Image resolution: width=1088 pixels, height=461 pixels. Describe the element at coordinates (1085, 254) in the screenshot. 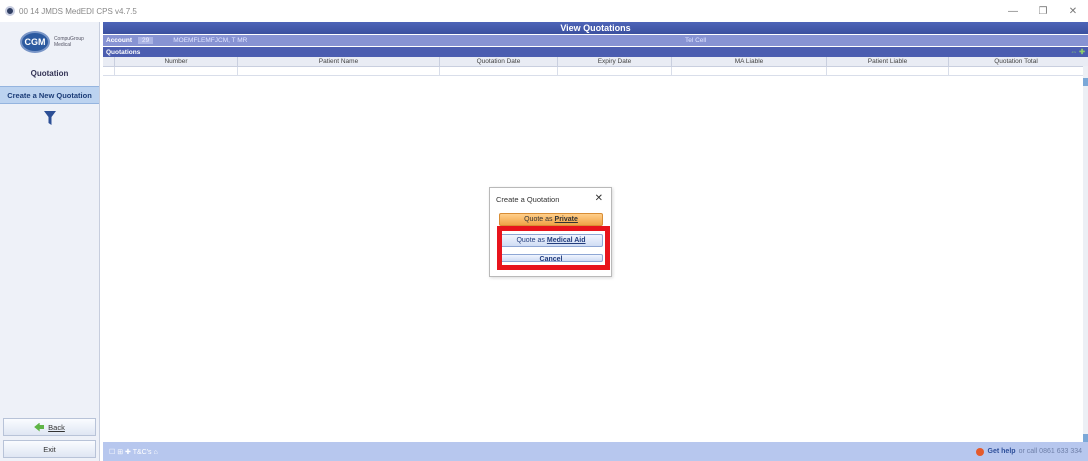

I see `vertical-scrollbar` at that location.